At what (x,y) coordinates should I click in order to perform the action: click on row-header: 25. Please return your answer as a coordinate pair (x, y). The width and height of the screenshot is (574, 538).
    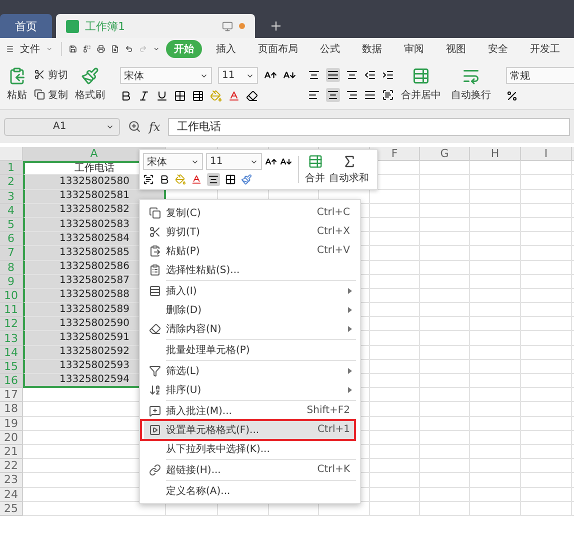
    Looking at the image, I should click on (11, 509).